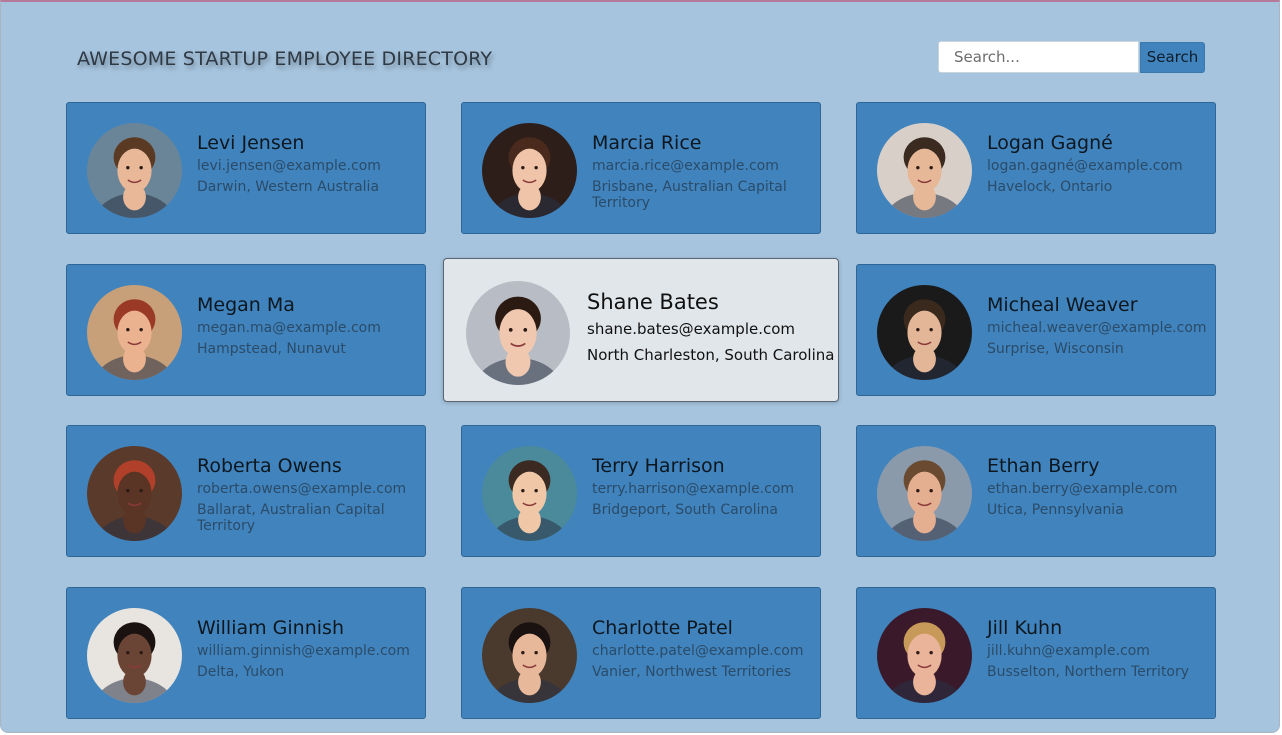 This screenshot has width=1282, height=735. What do you see at coordinates (711, 355) in the screenshot?
I see `employee-location: North Charleston, South Carolina` at bounding box center [711, 355].